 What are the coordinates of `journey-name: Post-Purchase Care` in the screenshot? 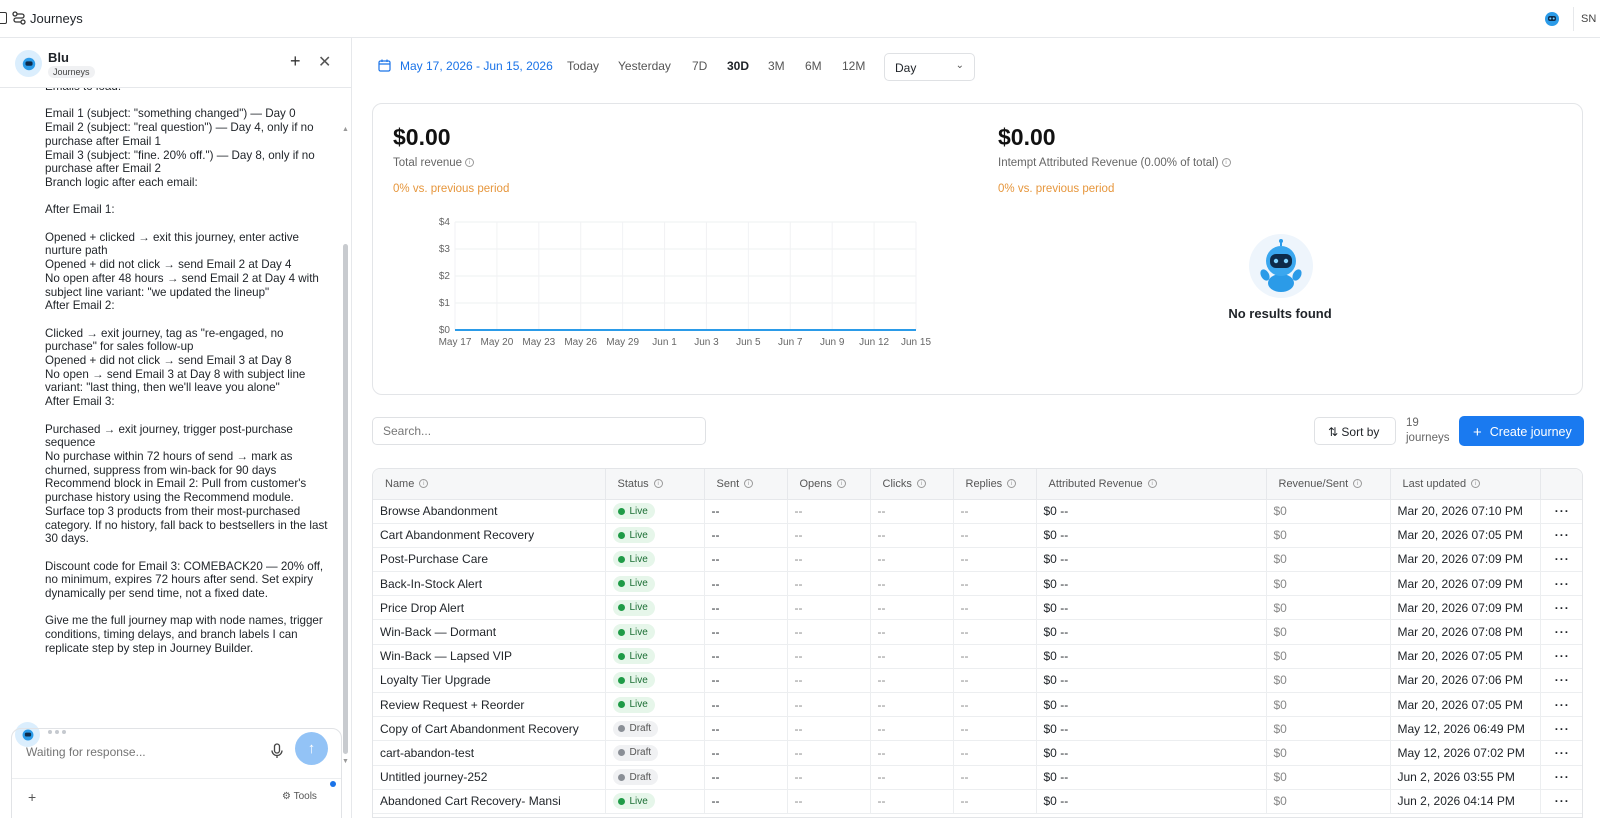 It's located at (489, 560).